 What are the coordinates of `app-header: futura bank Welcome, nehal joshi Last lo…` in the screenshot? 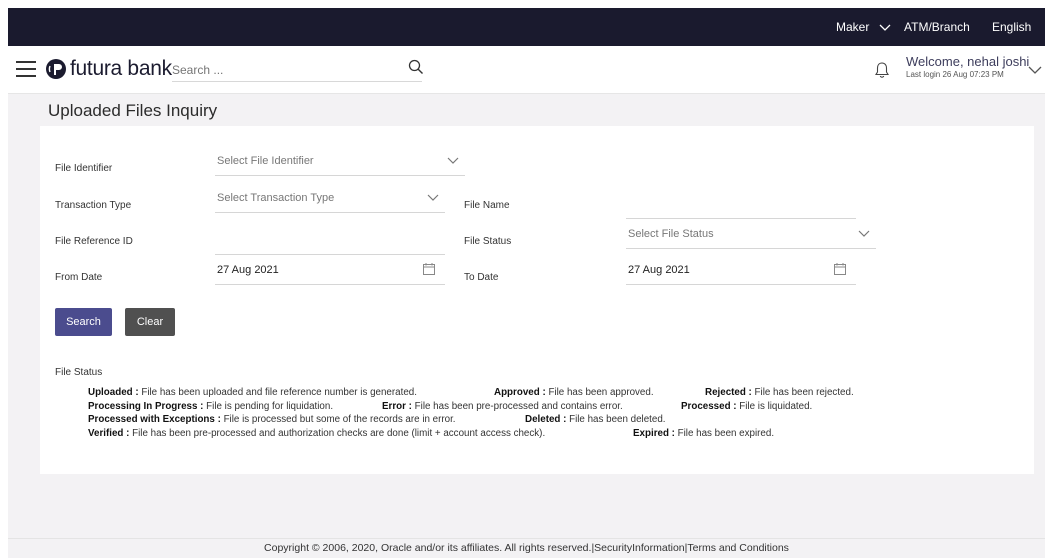 It's located at (526, 70).